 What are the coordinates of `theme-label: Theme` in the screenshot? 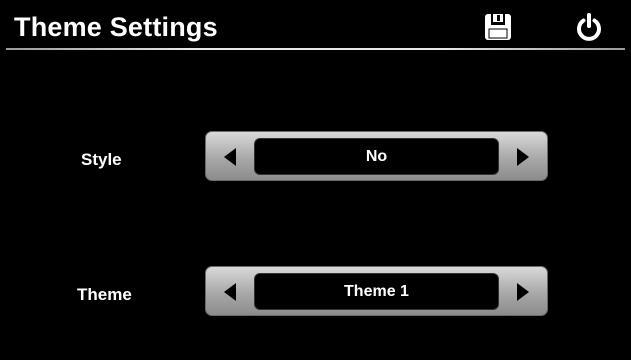 It's located at (104, 294).